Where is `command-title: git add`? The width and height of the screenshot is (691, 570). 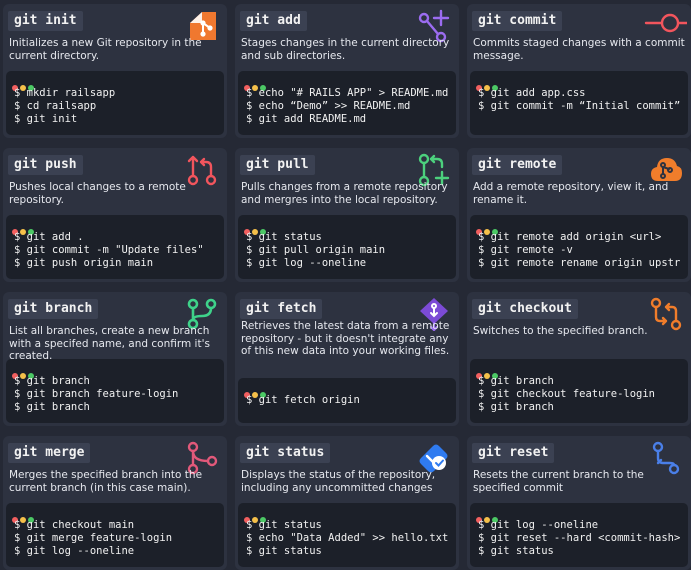
command-title: git add is located at coordinates (273, 21).